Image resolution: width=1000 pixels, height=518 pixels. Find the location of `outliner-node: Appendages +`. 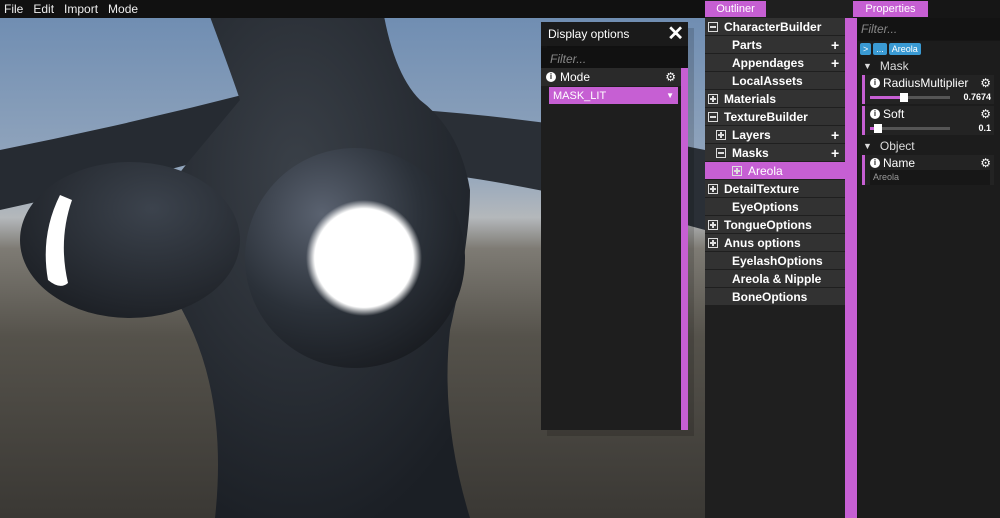

outliner-node: Appendages + is located at coordinates (775, 62).